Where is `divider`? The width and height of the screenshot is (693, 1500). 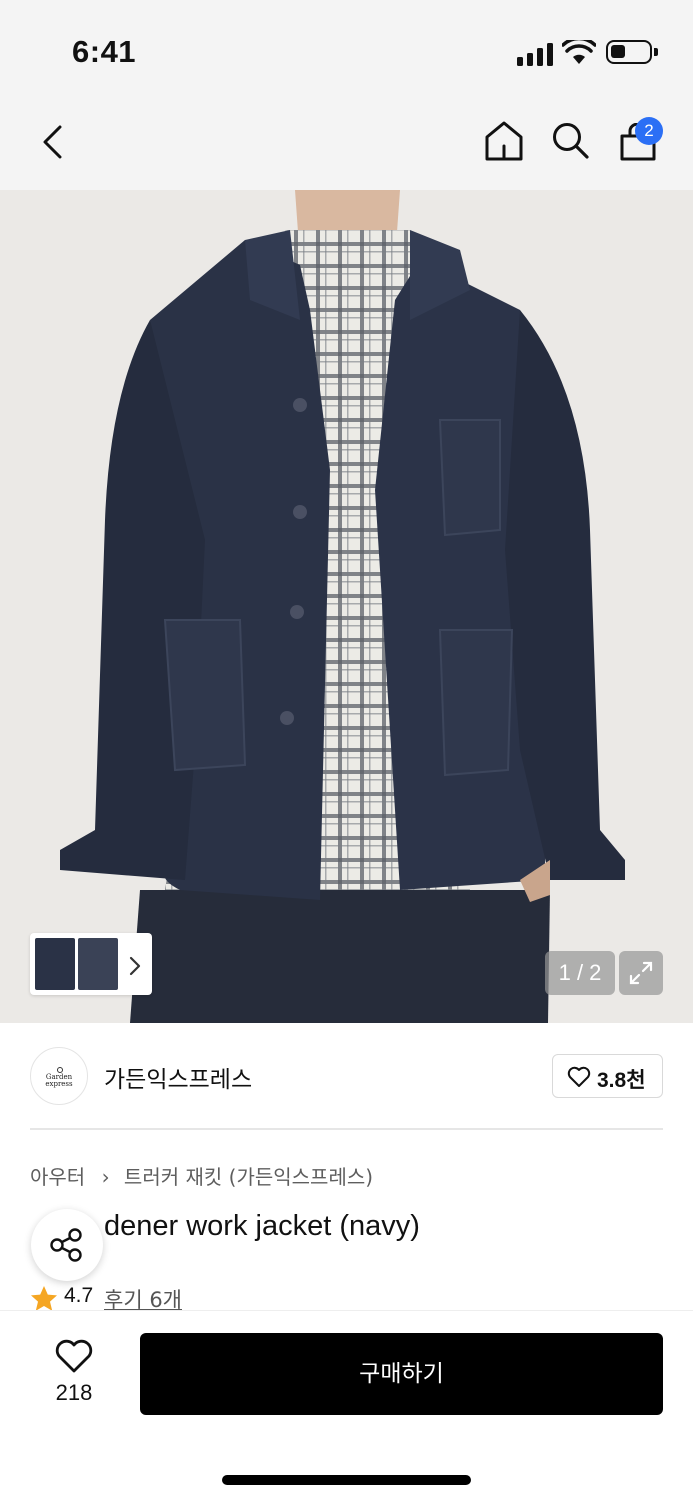 divider is located at coordinates (346, 1129).